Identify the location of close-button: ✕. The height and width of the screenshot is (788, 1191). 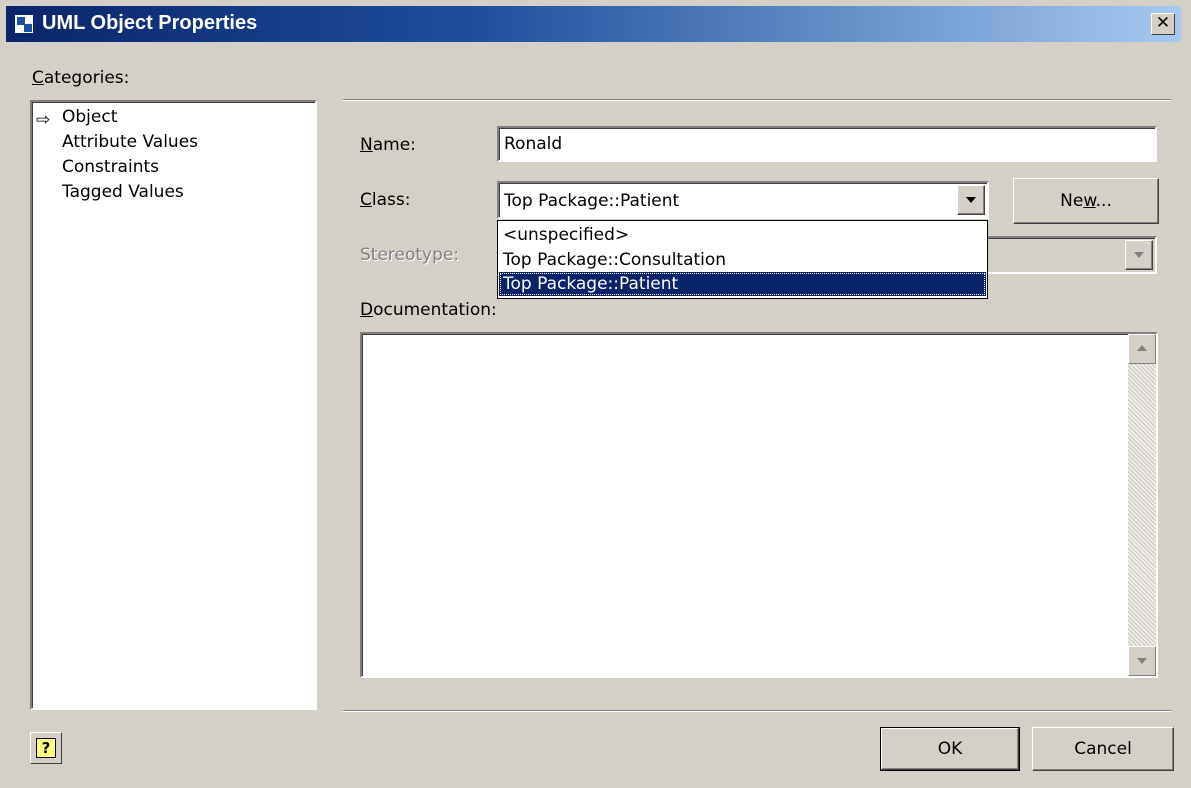
(1163, 24).